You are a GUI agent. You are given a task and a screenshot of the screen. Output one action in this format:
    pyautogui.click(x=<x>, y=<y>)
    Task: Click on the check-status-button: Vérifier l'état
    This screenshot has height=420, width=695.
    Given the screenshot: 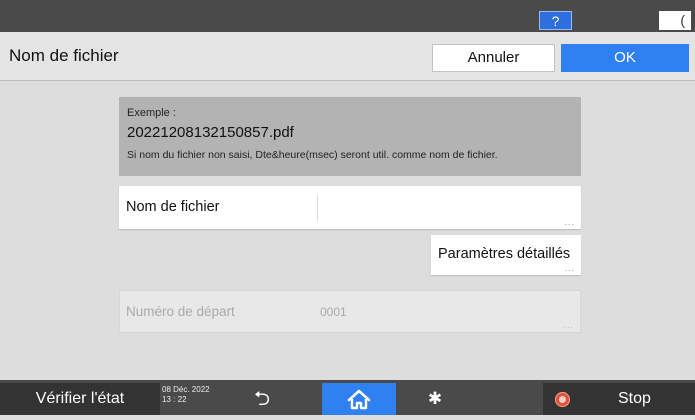 What is the action you would take?
    pyautogui.click(x=80, y=399)
    